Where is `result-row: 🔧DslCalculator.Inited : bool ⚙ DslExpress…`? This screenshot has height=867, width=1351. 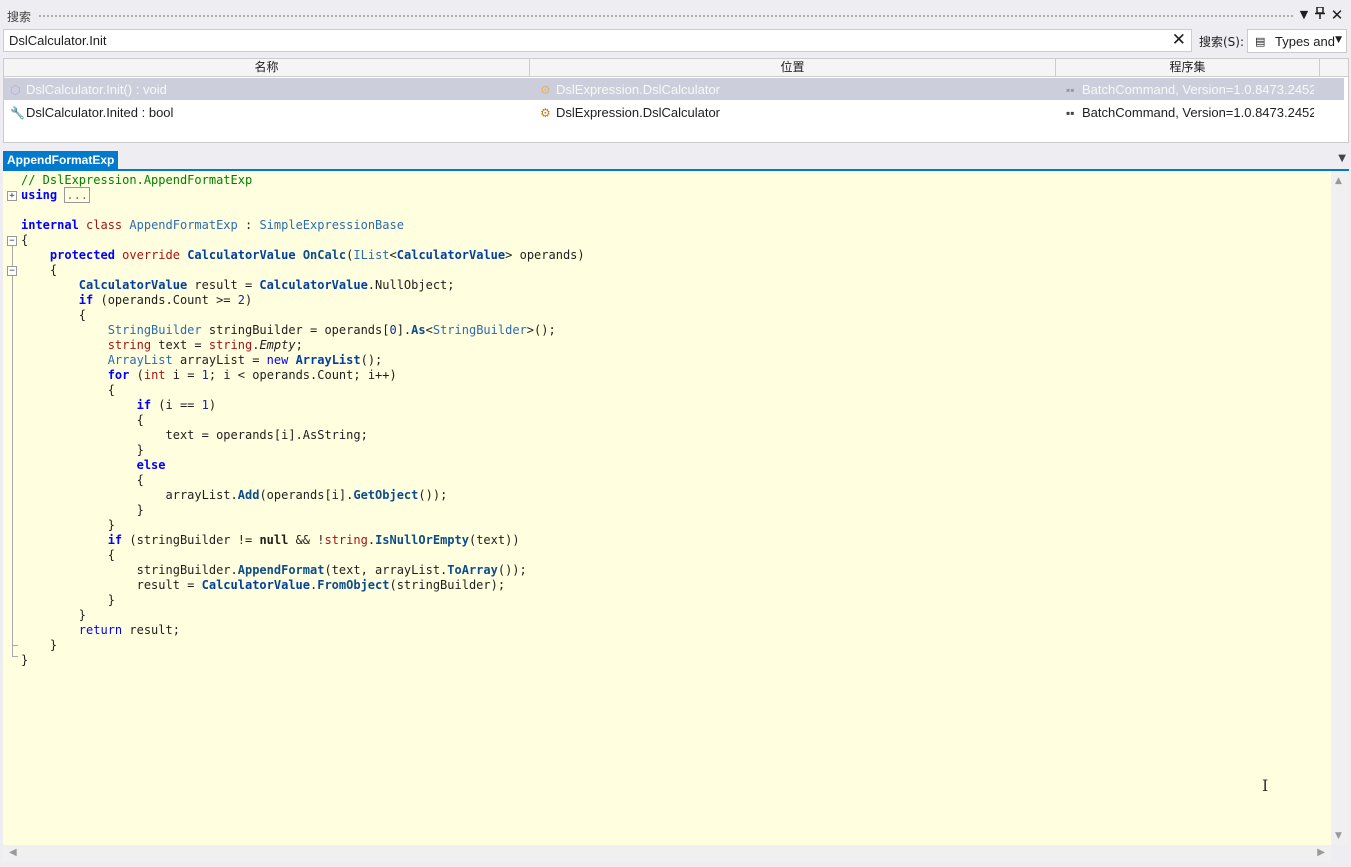 result-row: 🔧DslCalculator.Inited : bool ⚙ DslExpress… is located at coordinates (674, 112).